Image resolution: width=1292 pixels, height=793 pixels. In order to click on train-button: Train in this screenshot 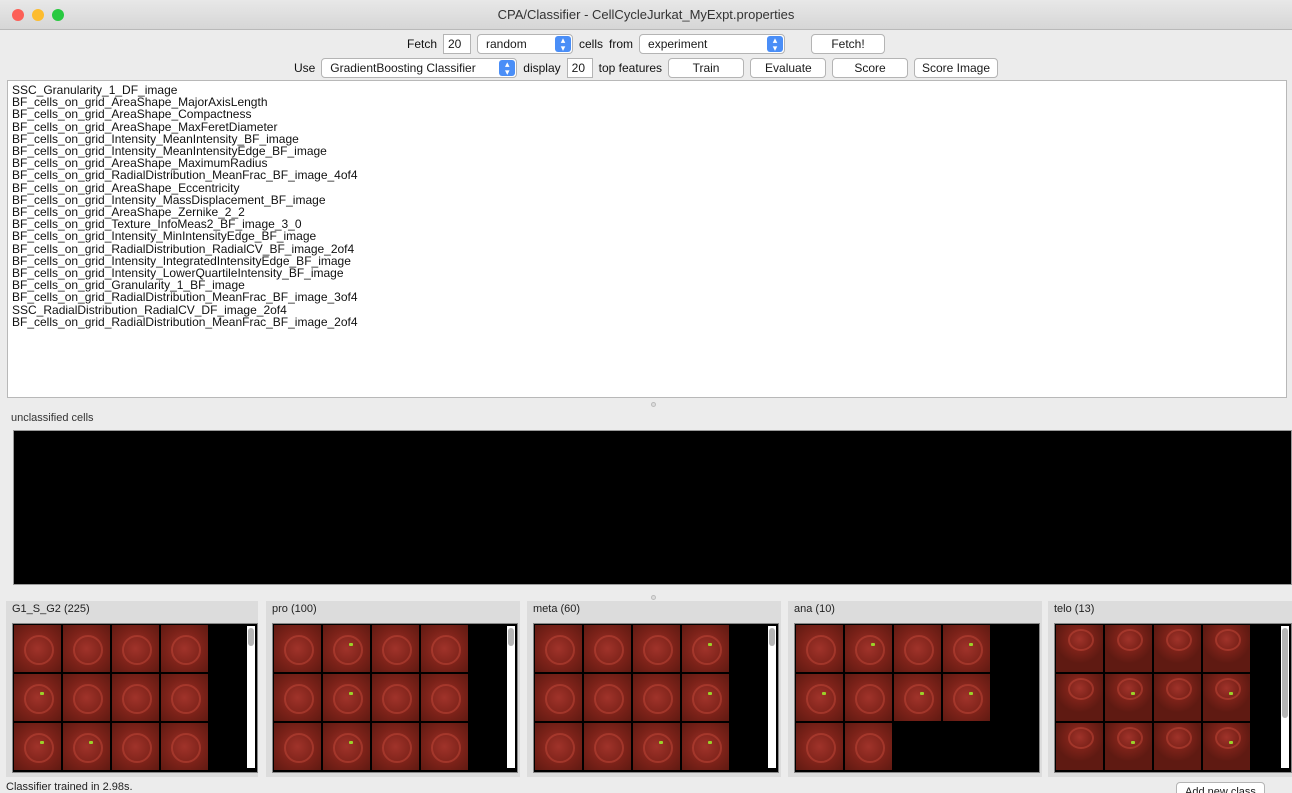, I will do `click(706, 68)`.